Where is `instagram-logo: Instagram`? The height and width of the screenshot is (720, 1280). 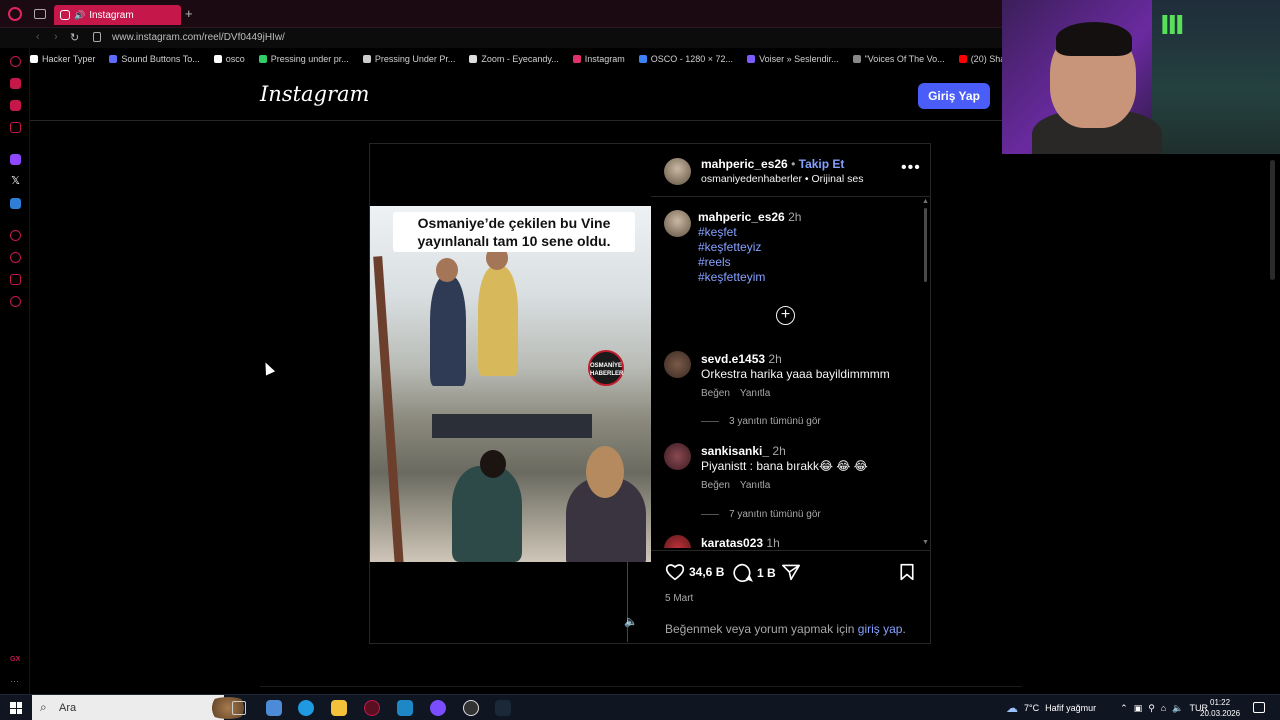 instagram-logo: Instagram is located at coordinates (314, 94).